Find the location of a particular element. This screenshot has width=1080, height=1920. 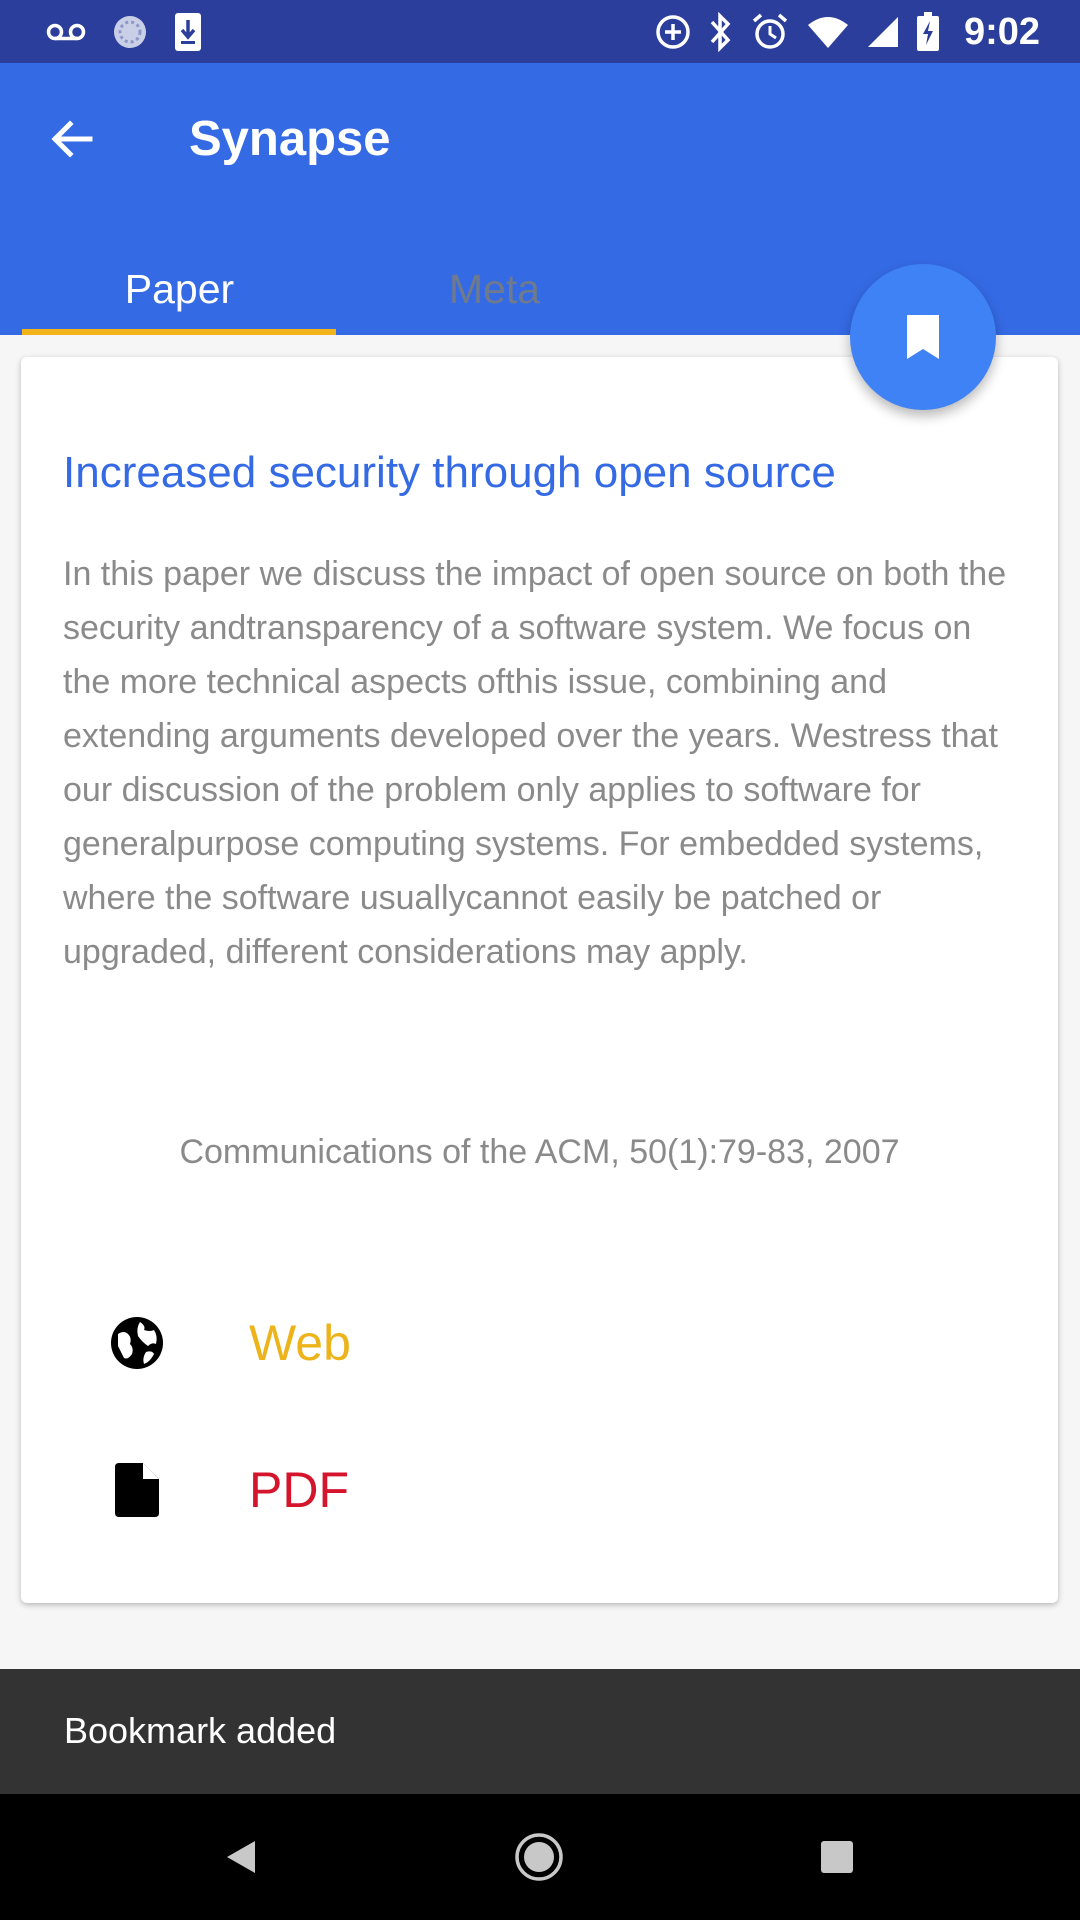

app-title: Synapse is located at coordinates (290, 139).